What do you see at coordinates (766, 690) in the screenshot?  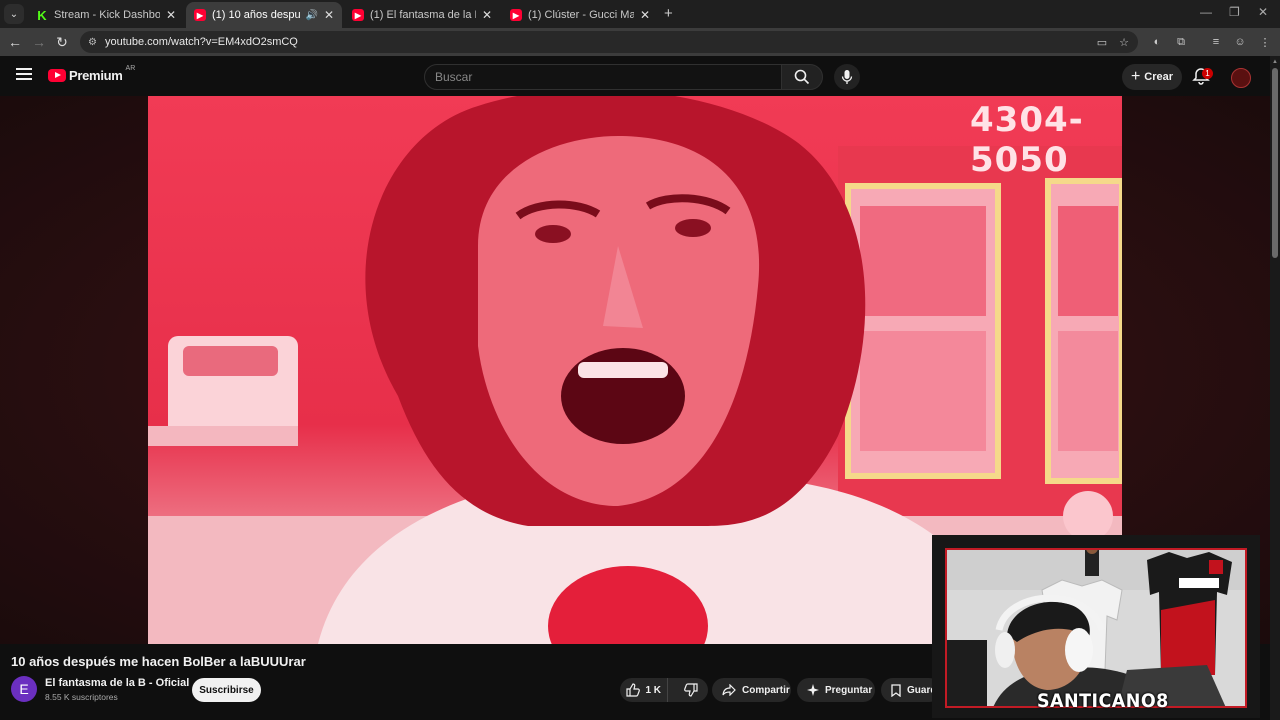 I see `share-label: Compartir` at bounding box center [766, 690].